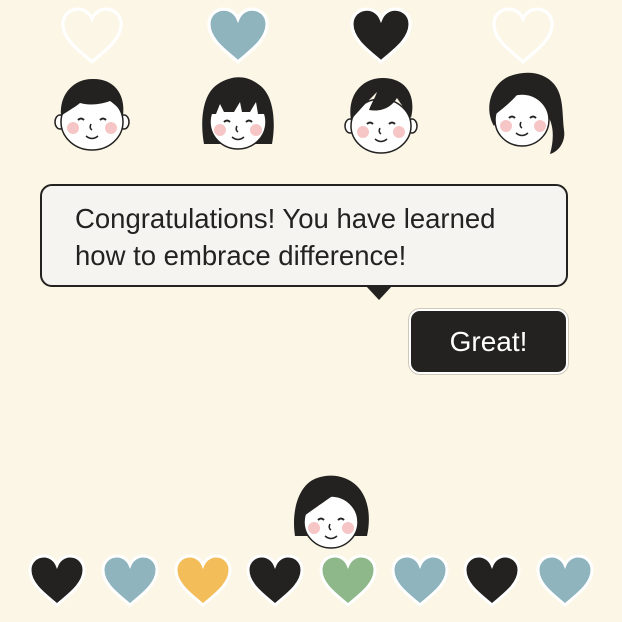 This screenshot has height=622, width=622. Describe the element at coordinates (488, 341) in the screenshot. I see `great-button: Great!` at that location.